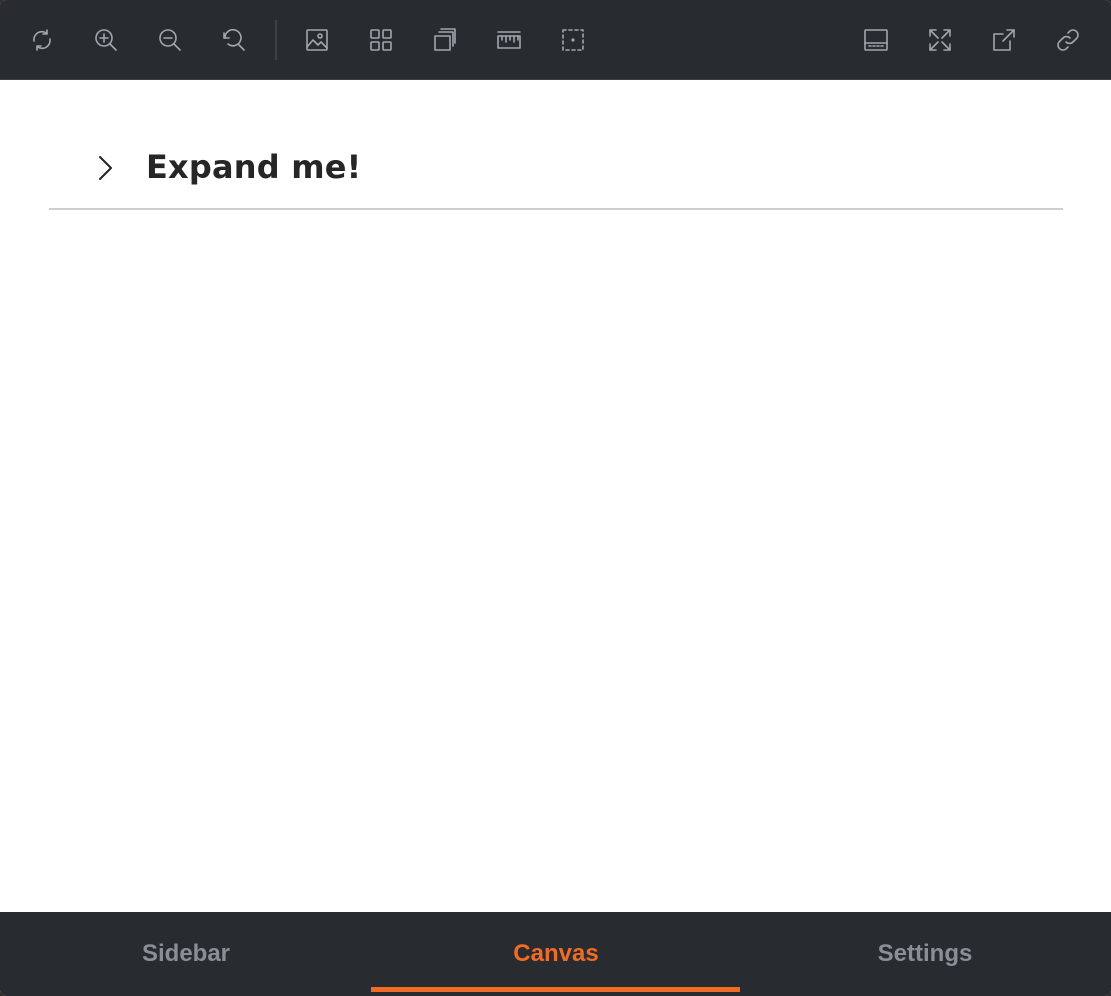 This screenshot has height=996, width=1111. I want to click on reset-zoom-button, so click(234, 40).